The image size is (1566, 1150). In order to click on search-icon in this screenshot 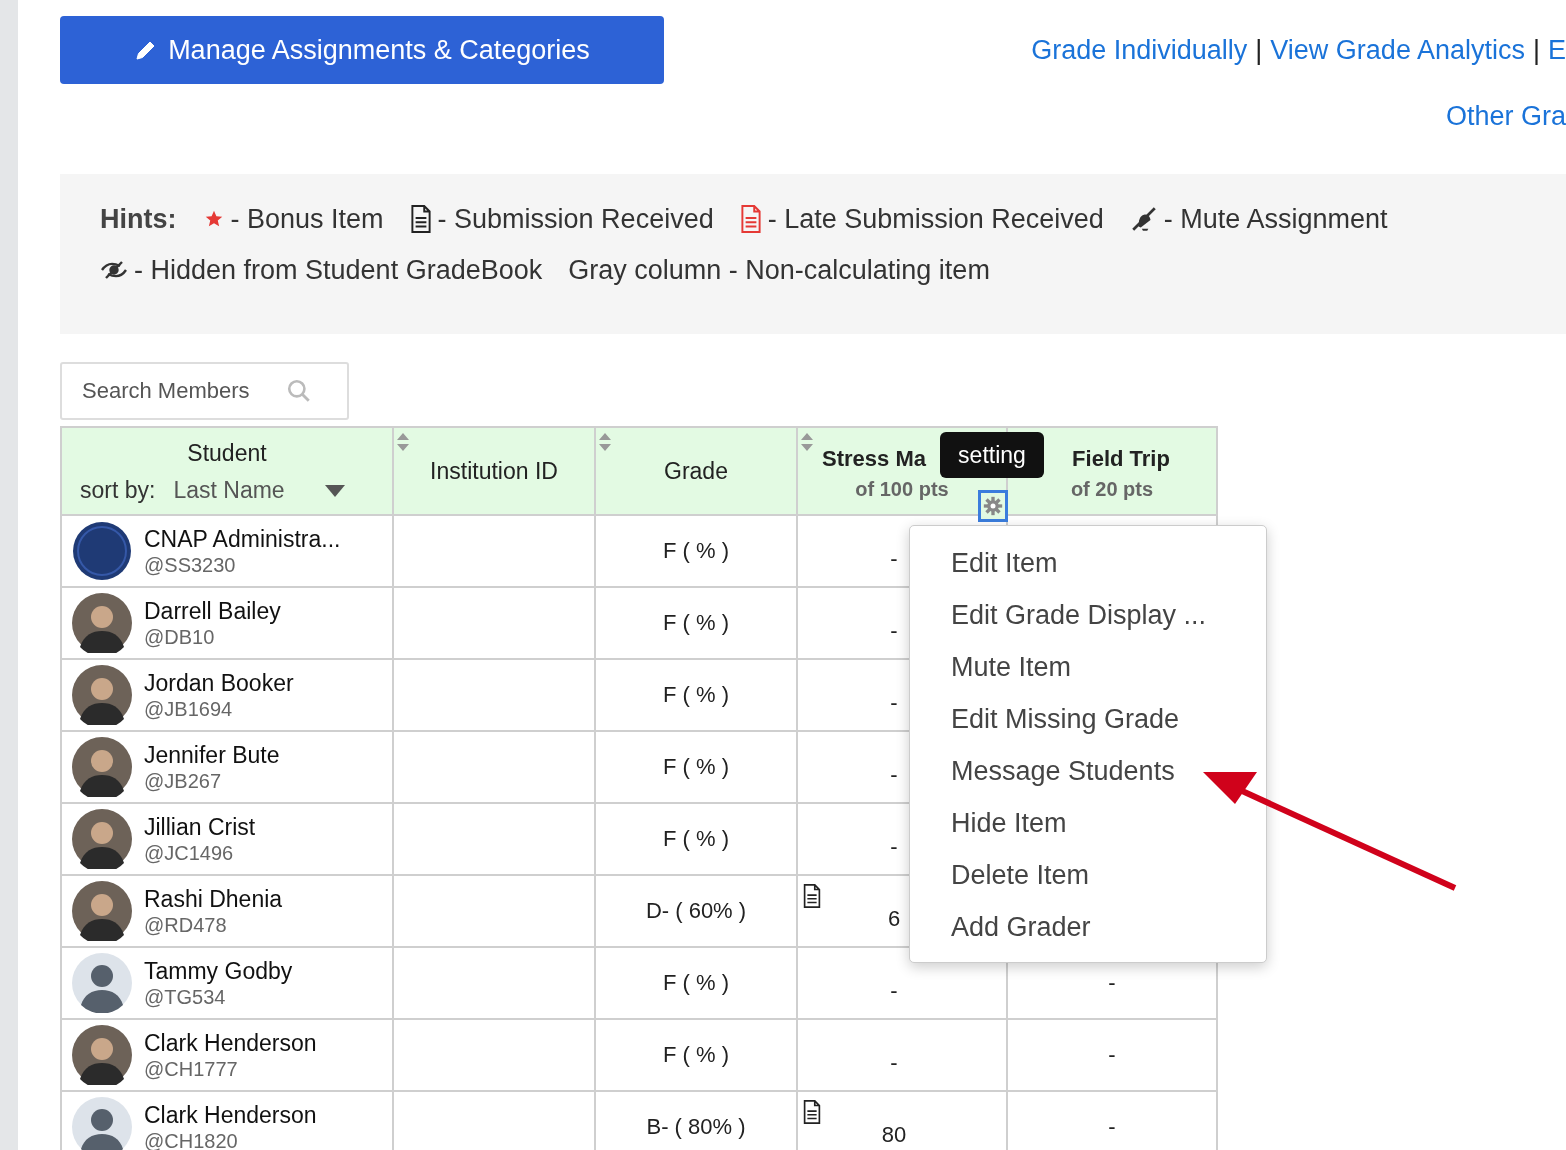, I will do `click(299, 391)`.